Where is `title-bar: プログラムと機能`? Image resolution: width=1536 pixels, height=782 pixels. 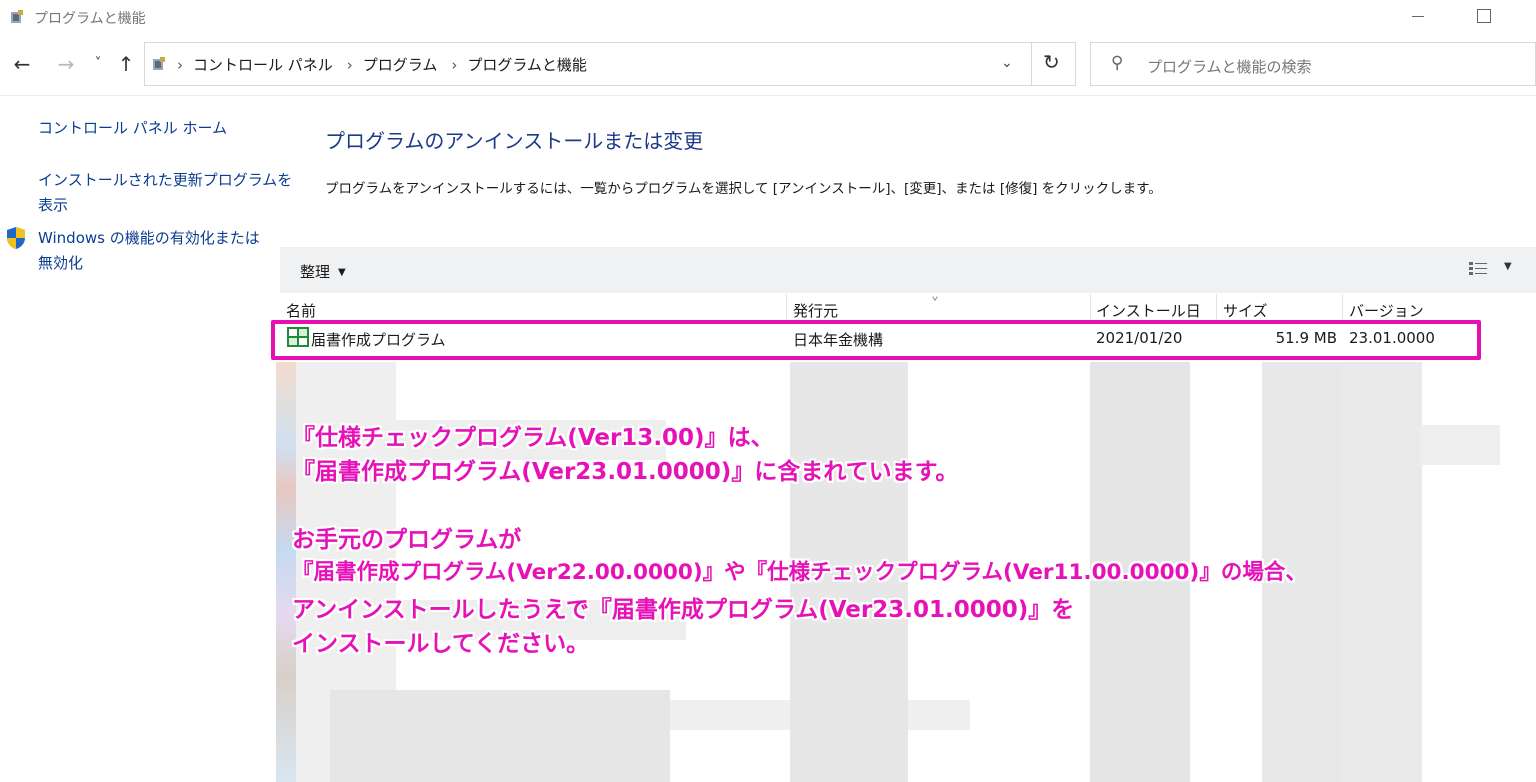
title-bar: プログラムと機能 is located at coordinates (768, 17).